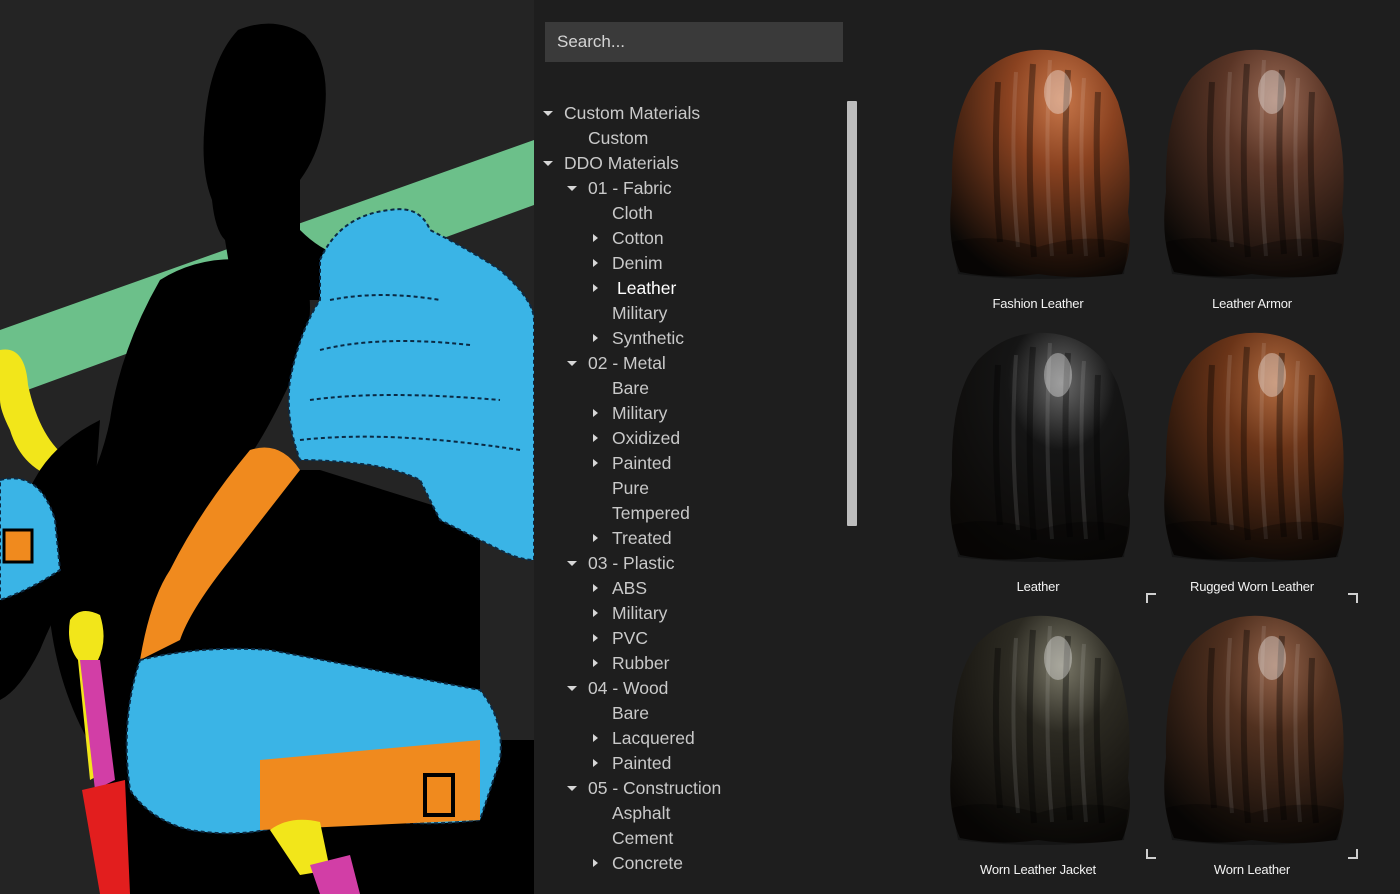 This screenshot has width=1400, height=894. Describe the element at coordinates (694, 563) in the screenshot. I see `tree-node: 03 - Plastic` at that location.